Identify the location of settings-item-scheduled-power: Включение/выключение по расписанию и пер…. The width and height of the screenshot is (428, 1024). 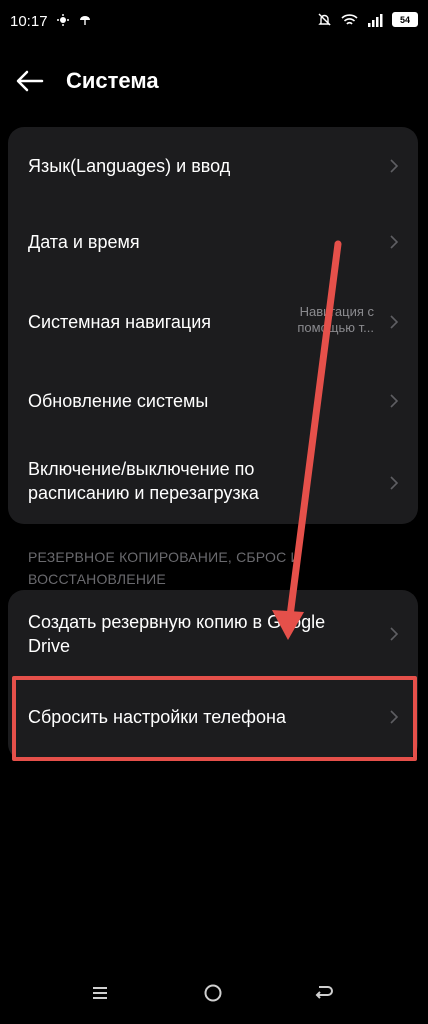
(213, 483).